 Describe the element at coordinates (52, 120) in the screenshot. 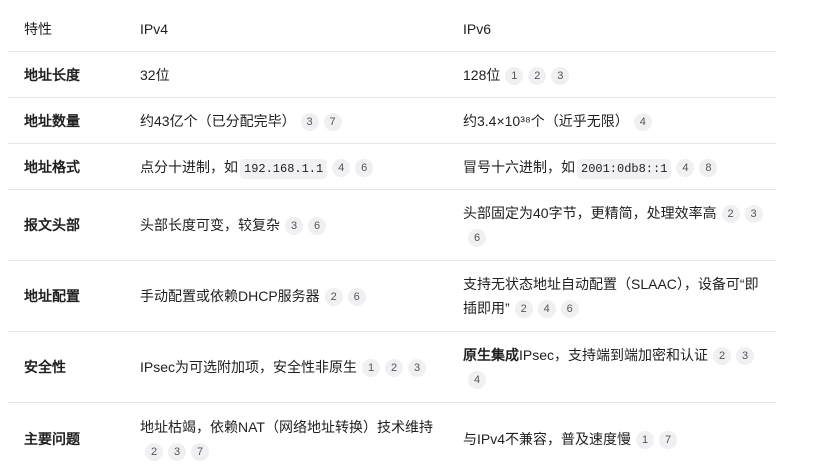

I see `row-label: 地址数量` at that location.